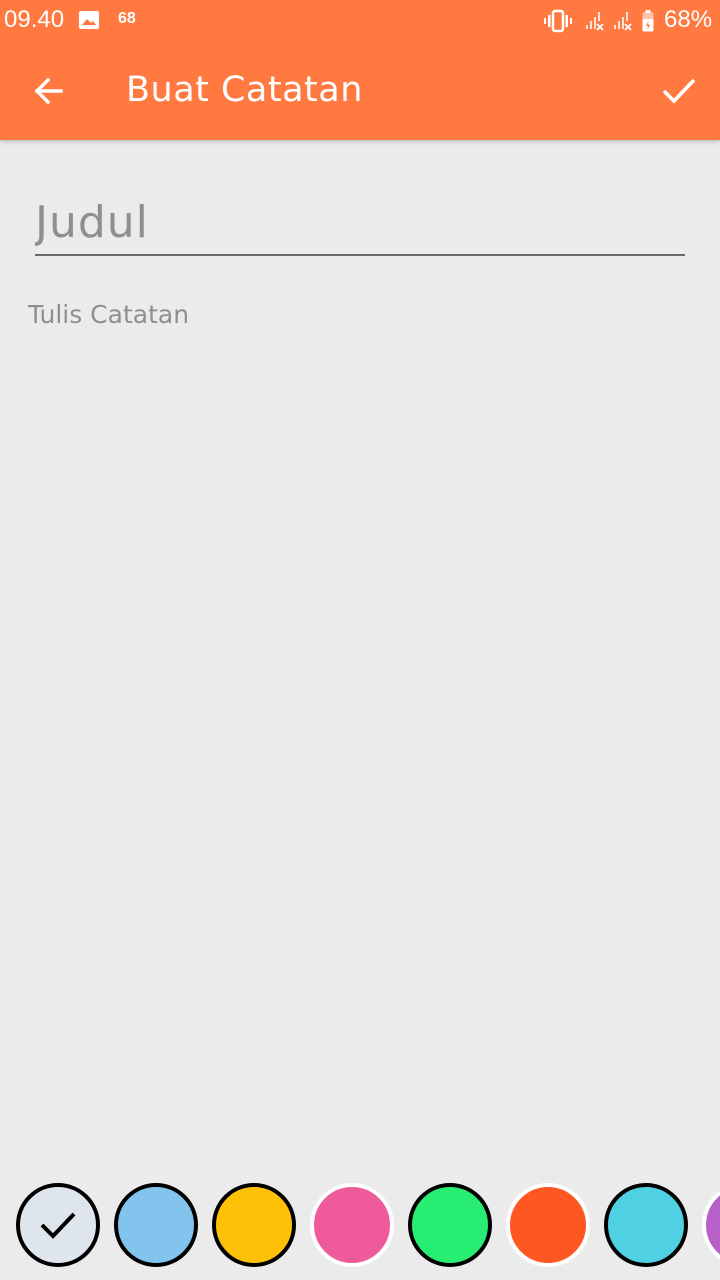  I want to click on vibrate-icon, so click(558, 21).